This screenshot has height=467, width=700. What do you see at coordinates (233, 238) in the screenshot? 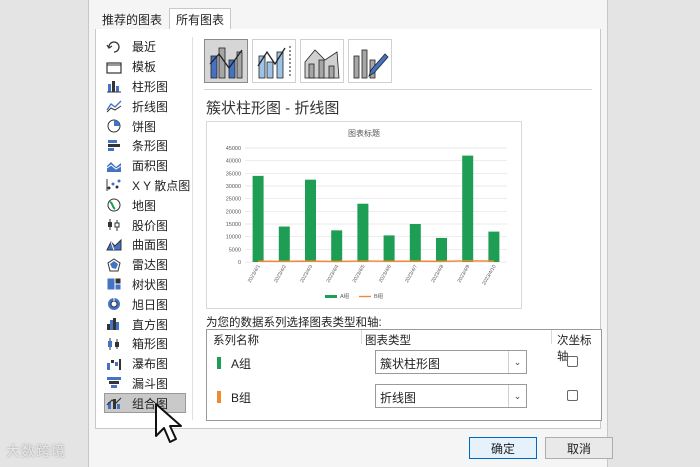
I see `y-tick-label: 10000` at bounding box center [233, 238].